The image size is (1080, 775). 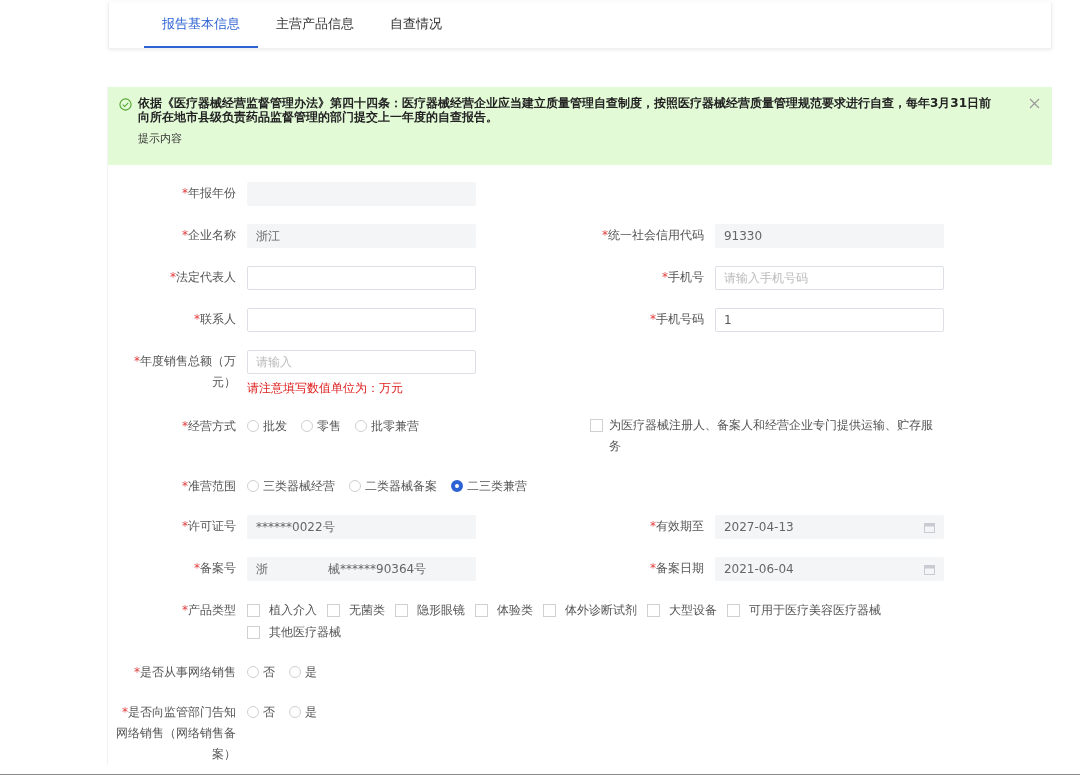 I want to click on input-field: 请输入, so click(x=361, y=362).